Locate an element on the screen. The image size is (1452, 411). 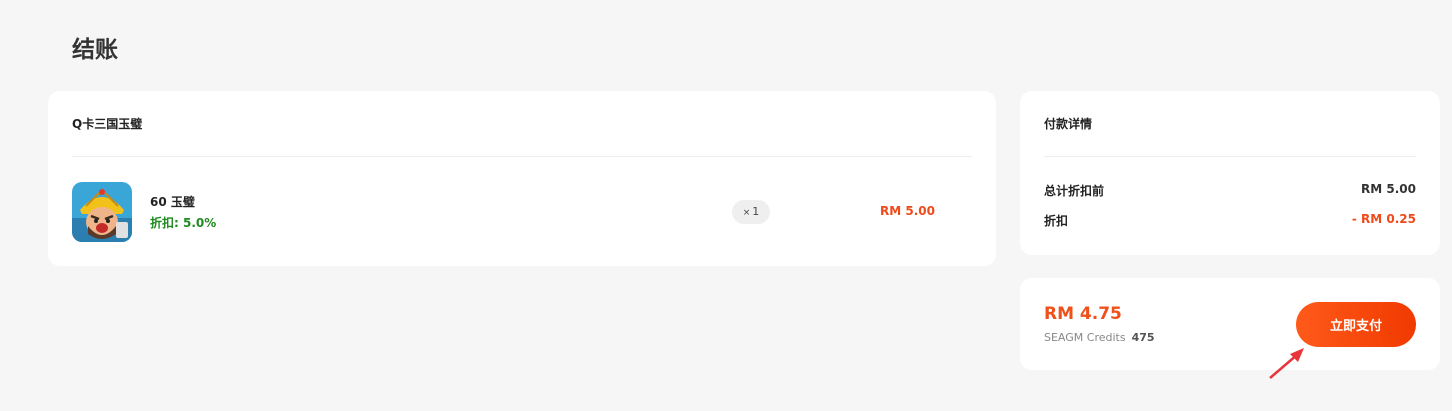
discount-row-value: - RM 0.25 is located at coordinates (1383, 219).